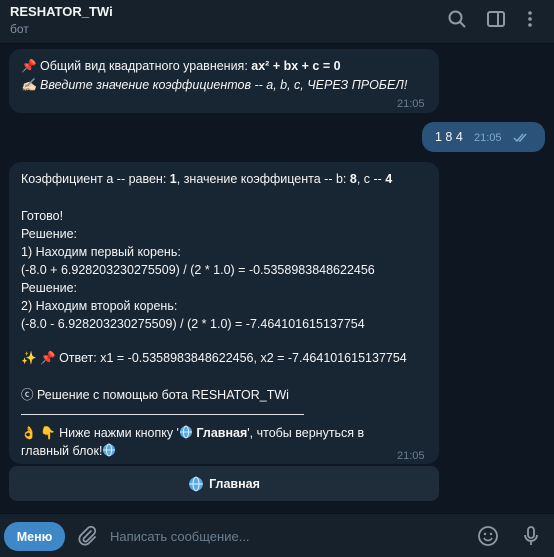 The width and height of the screenshot is (554, 557). I want to click on divider, so click(162, 414).